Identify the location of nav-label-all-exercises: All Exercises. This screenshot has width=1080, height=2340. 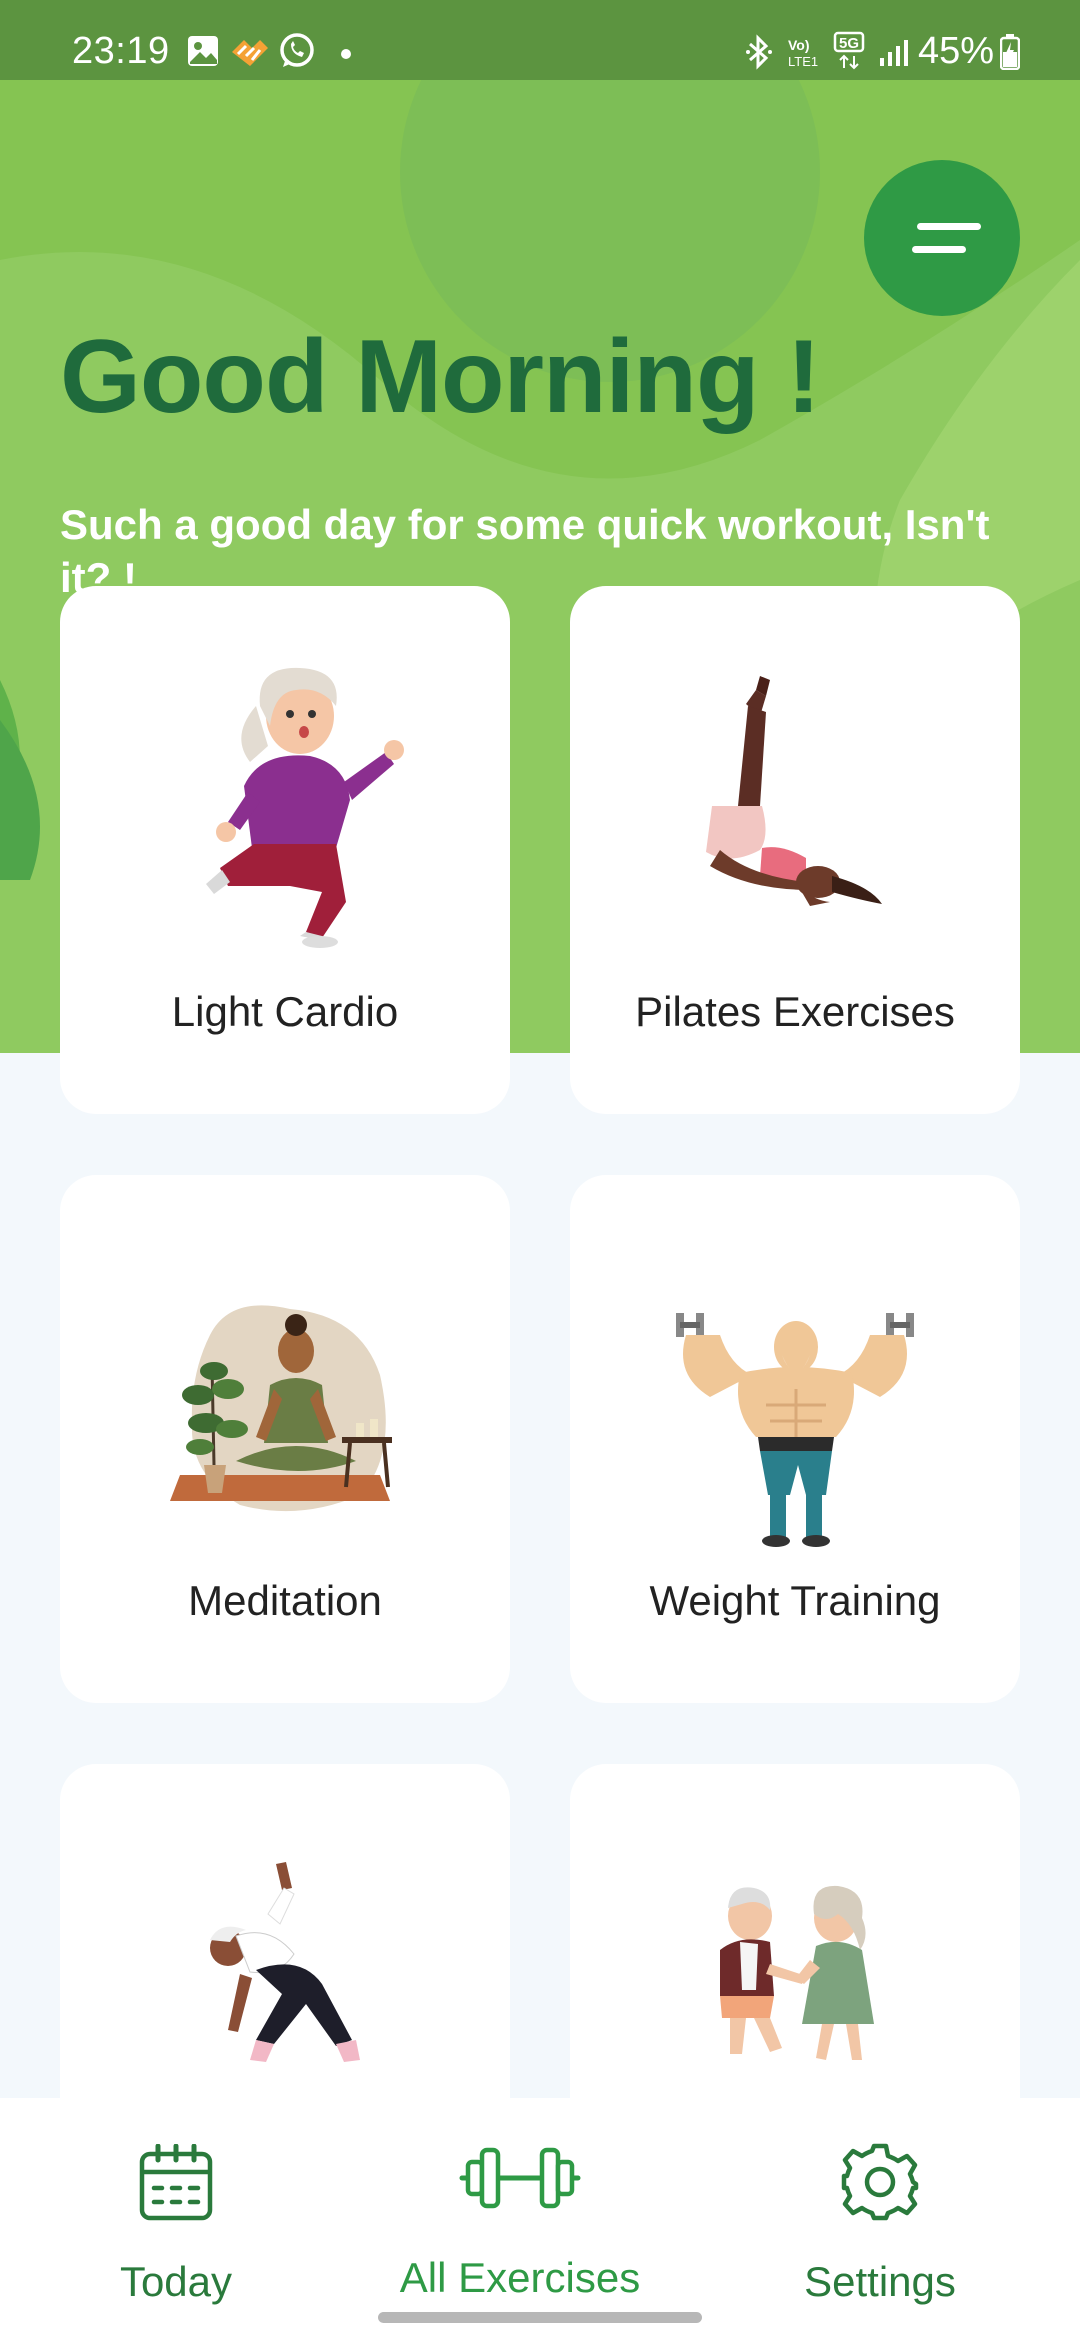
(520, 2277).